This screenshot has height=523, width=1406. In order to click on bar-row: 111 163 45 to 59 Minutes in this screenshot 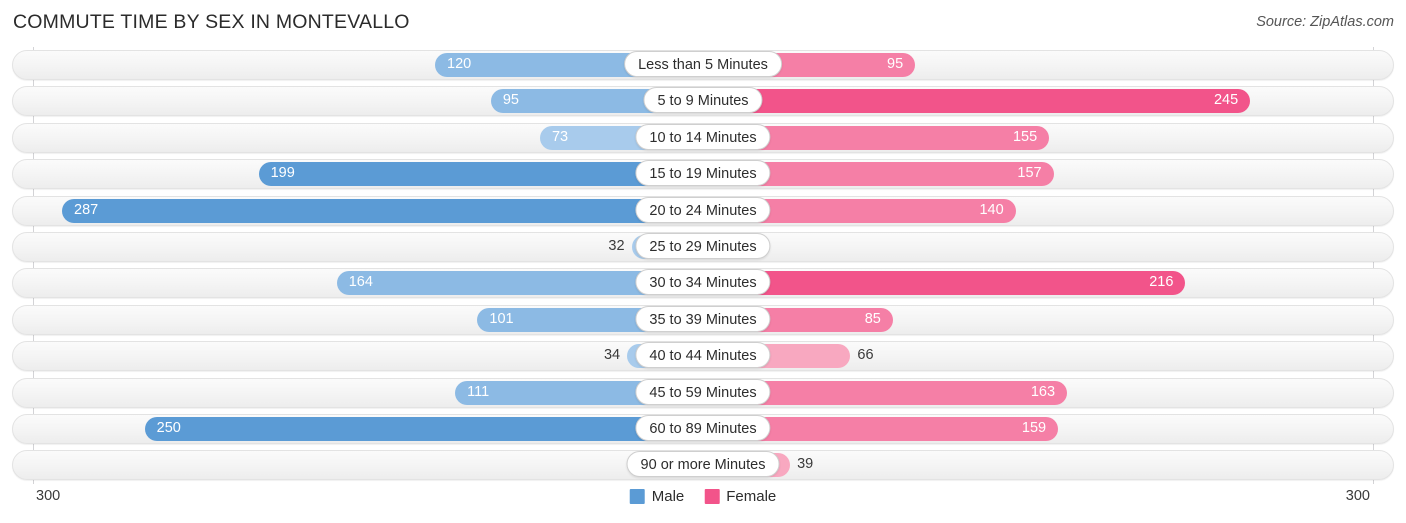, I will do `click(703, 393)`.